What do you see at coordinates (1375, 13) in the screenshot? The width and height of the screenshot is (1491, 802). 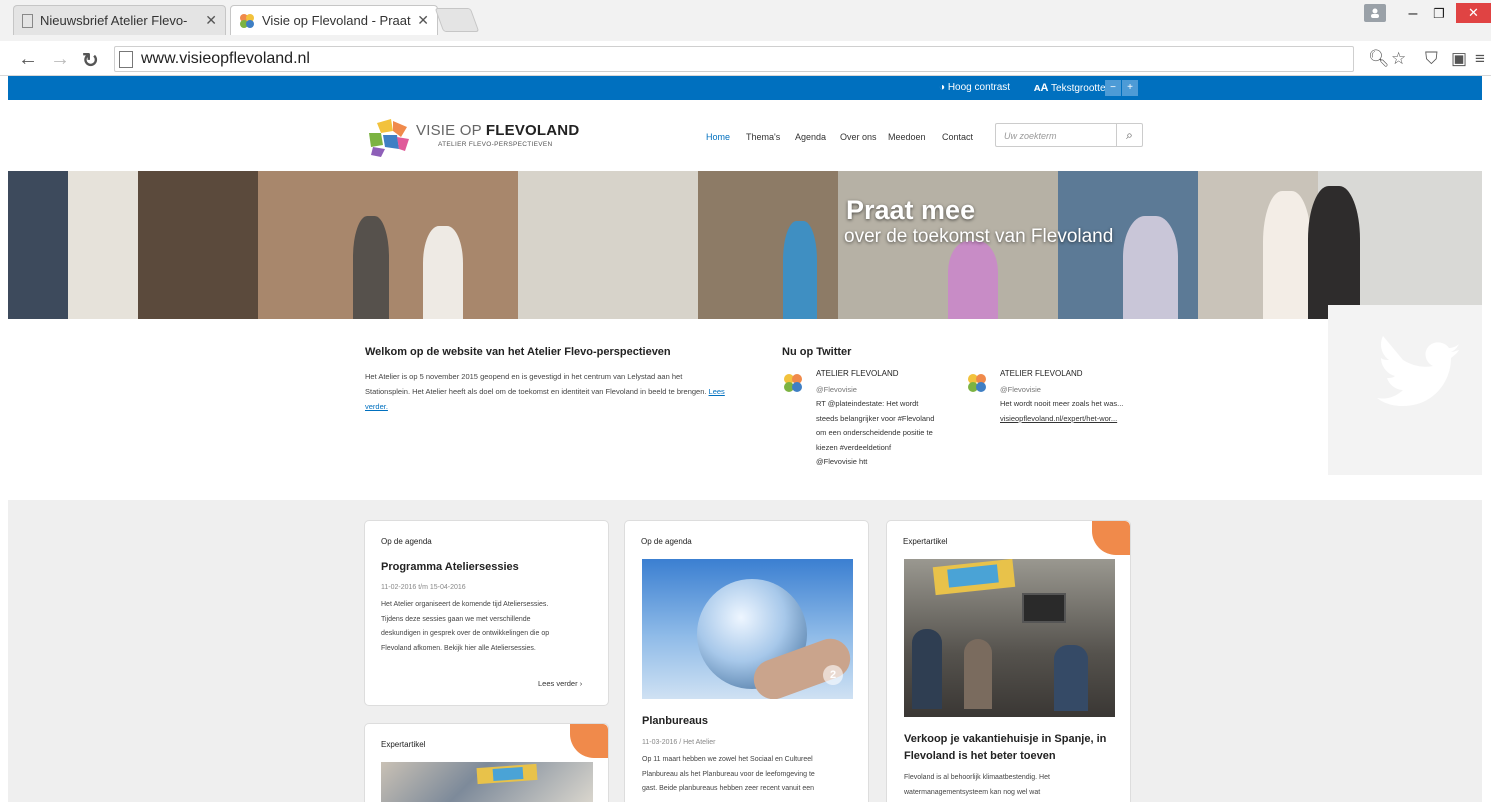 I see `profile-icon` at bounding box center [1375, 13].